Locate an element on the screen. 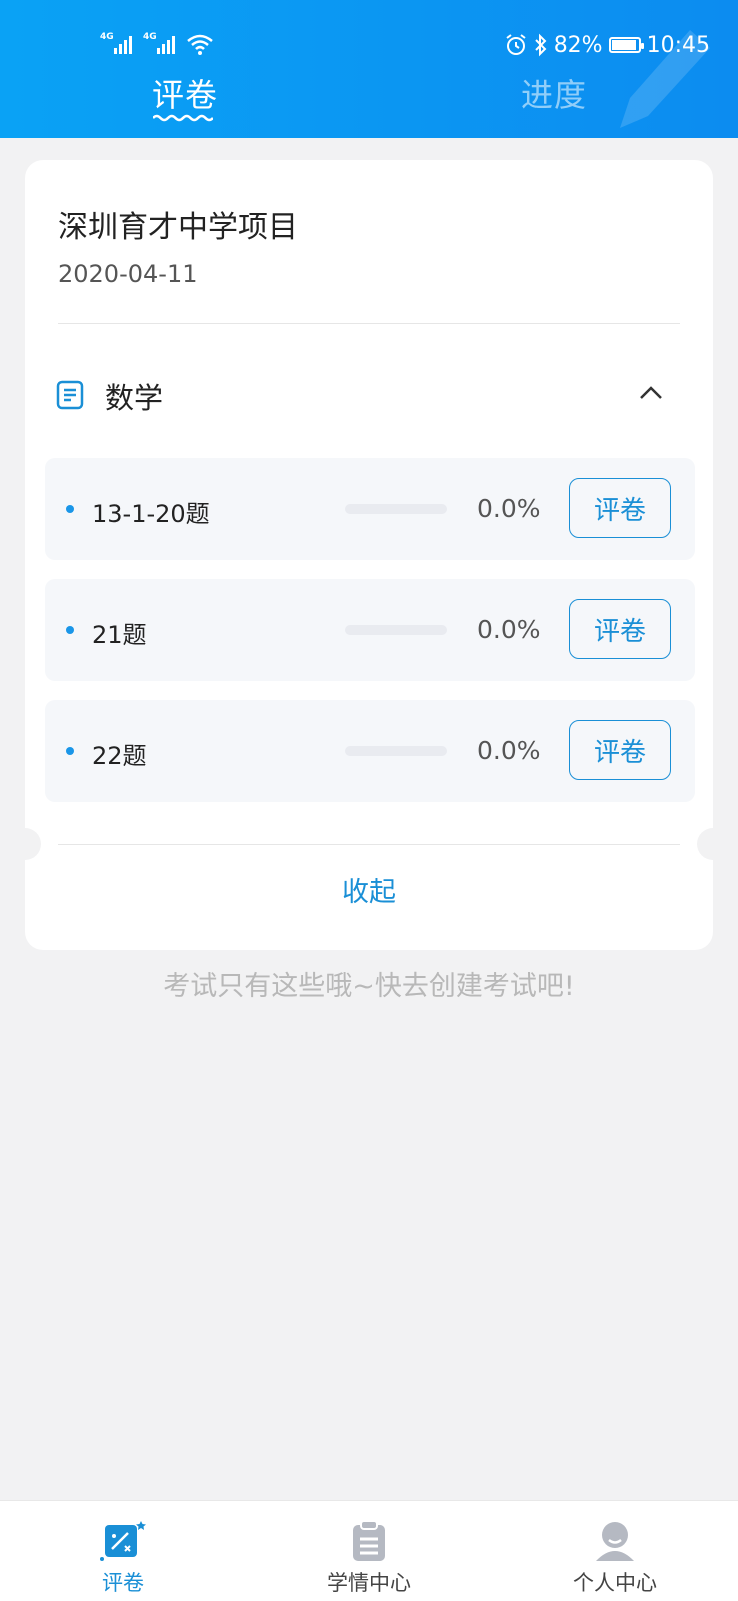 The height and width of the screenshot is (1601, 738). nav-label: 个人中心 is located at coordinates (615, 1583).